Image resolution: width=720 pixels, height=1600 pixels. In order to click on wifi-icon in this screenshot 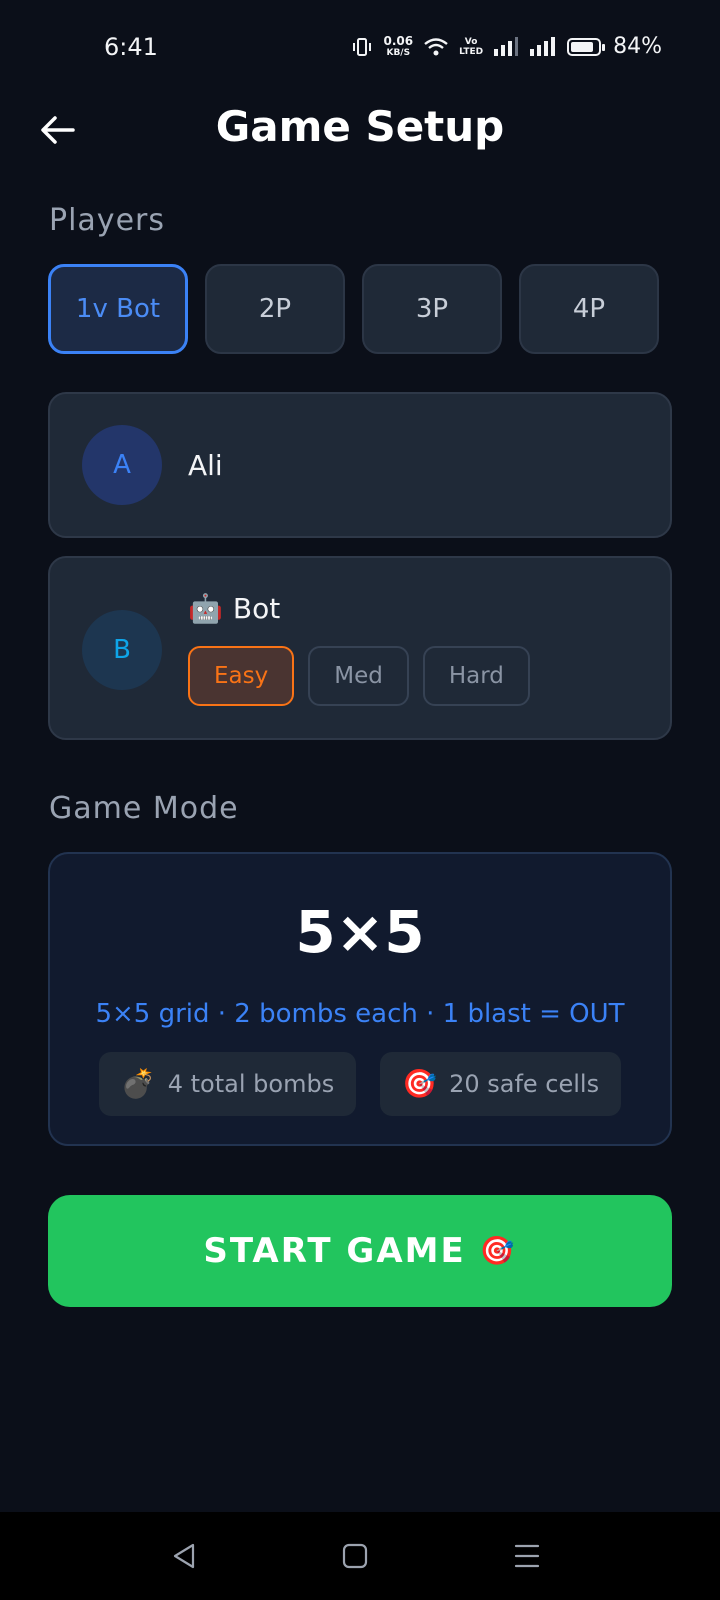, I will do `click(436, 46)`.